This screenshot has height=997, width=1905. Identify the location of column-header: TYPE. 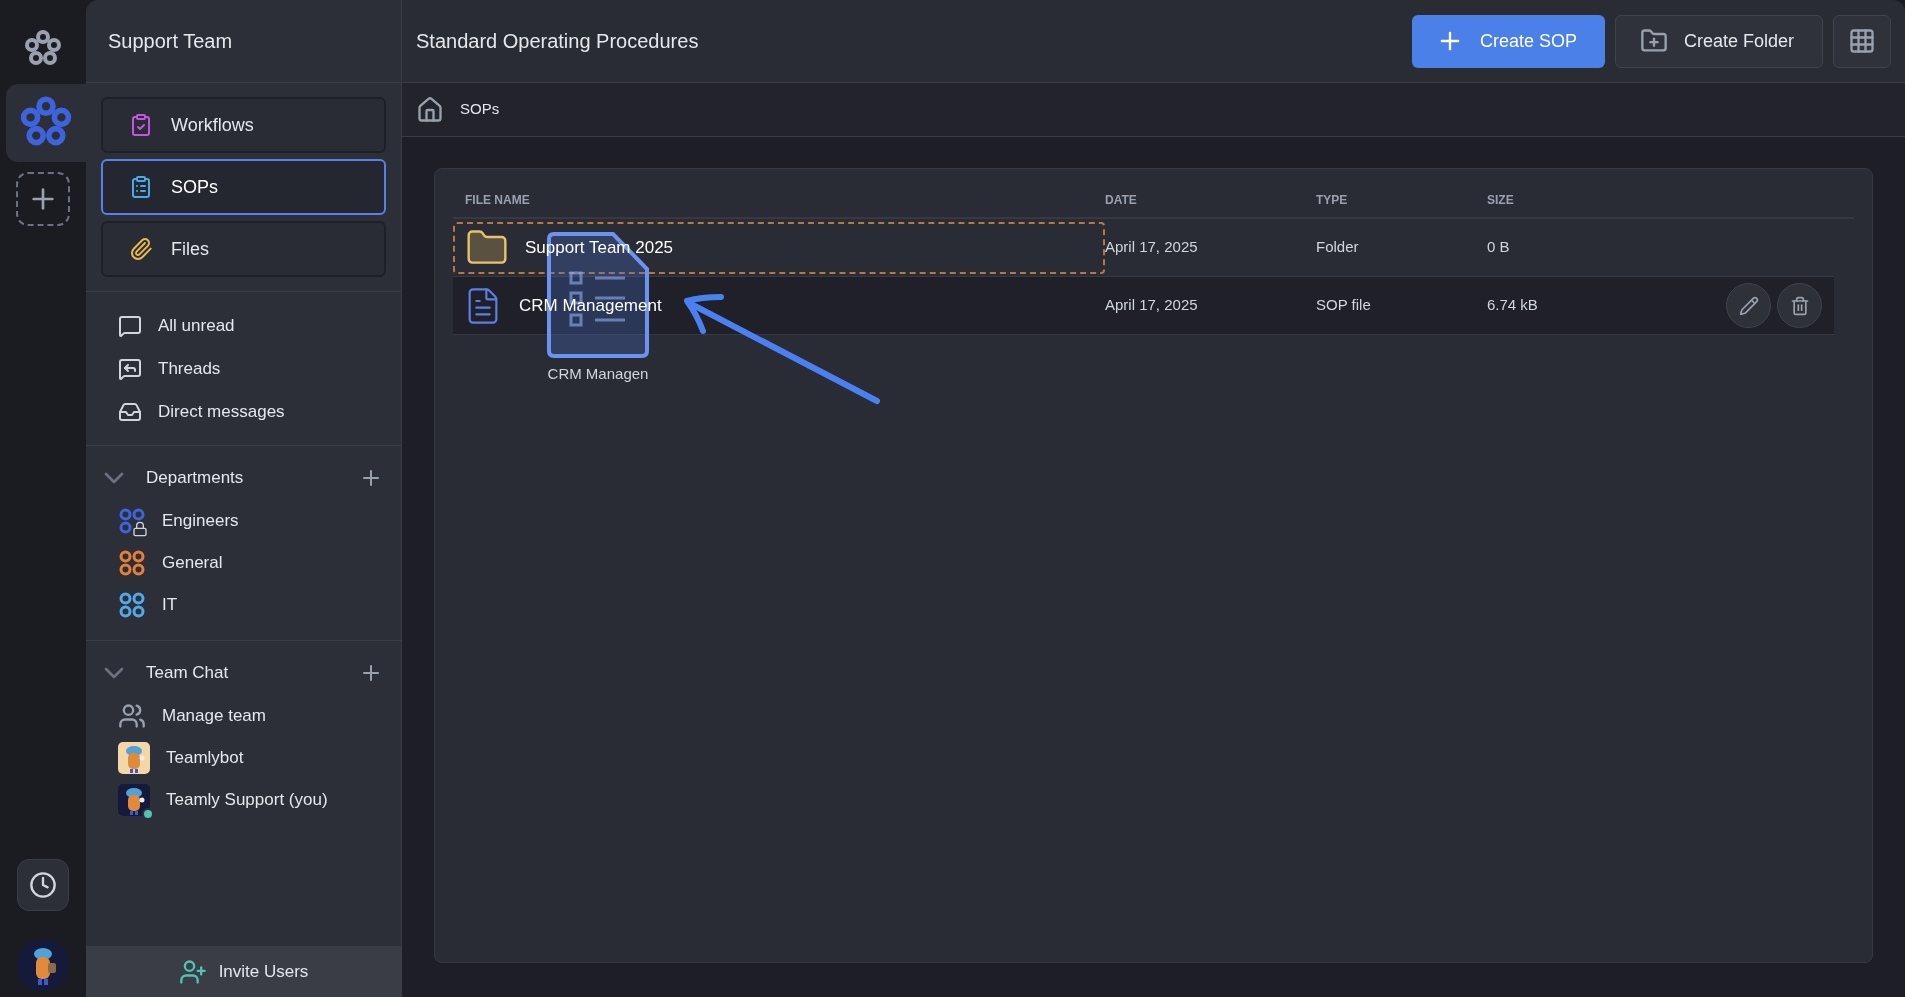
(1332, 200).